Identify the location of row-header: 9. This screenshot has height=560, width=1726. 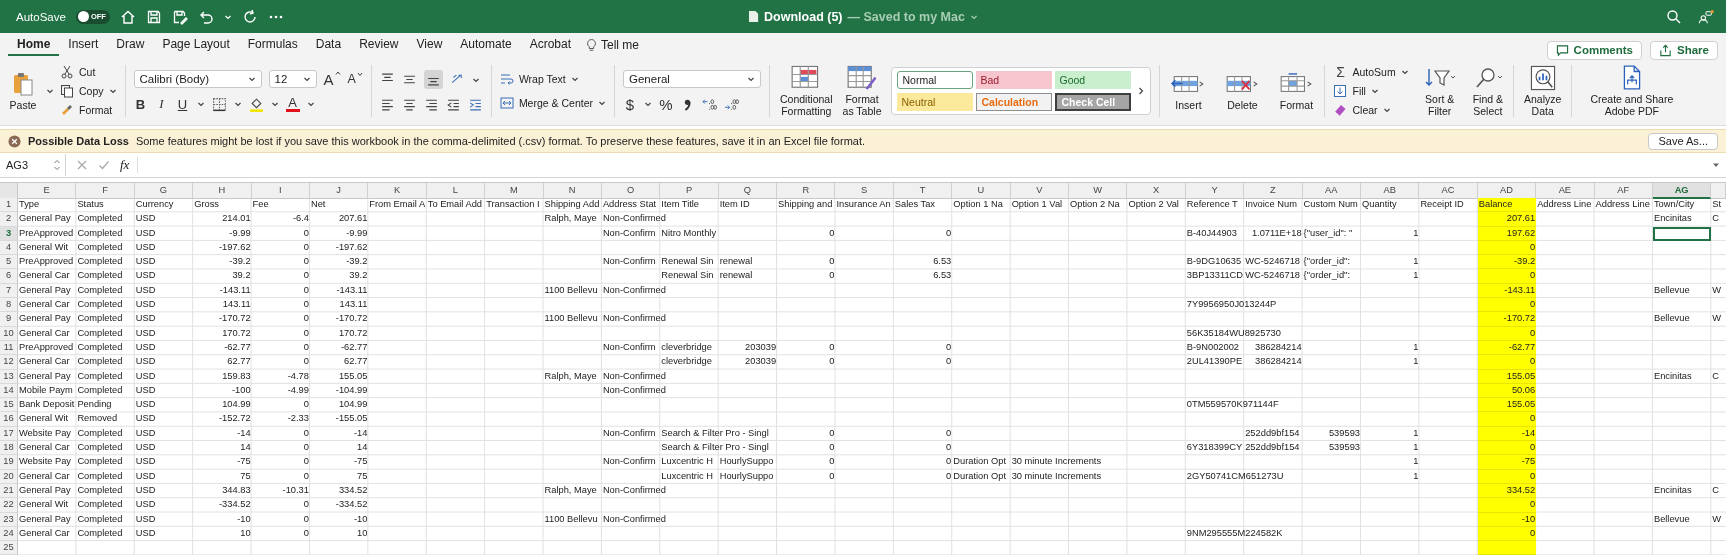
(9, 319).